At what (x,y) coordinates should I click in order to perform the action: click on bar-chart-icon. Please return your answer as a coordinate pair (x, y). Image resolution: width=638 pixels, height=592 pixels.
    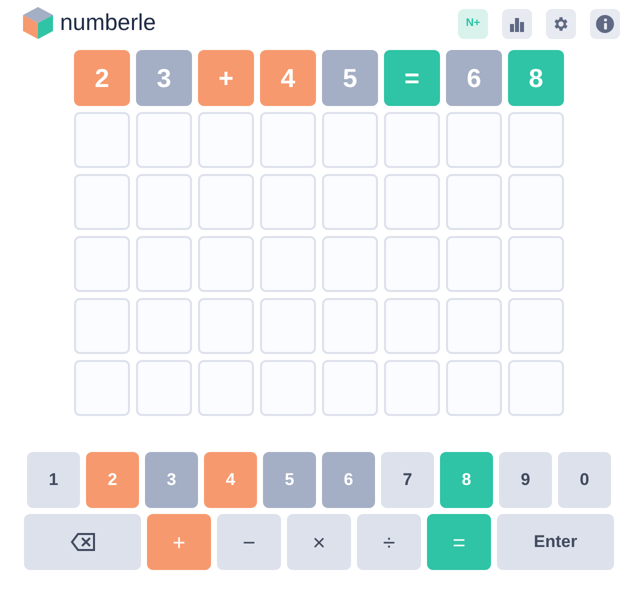
    Looking at the image, I should click on (517, 24).